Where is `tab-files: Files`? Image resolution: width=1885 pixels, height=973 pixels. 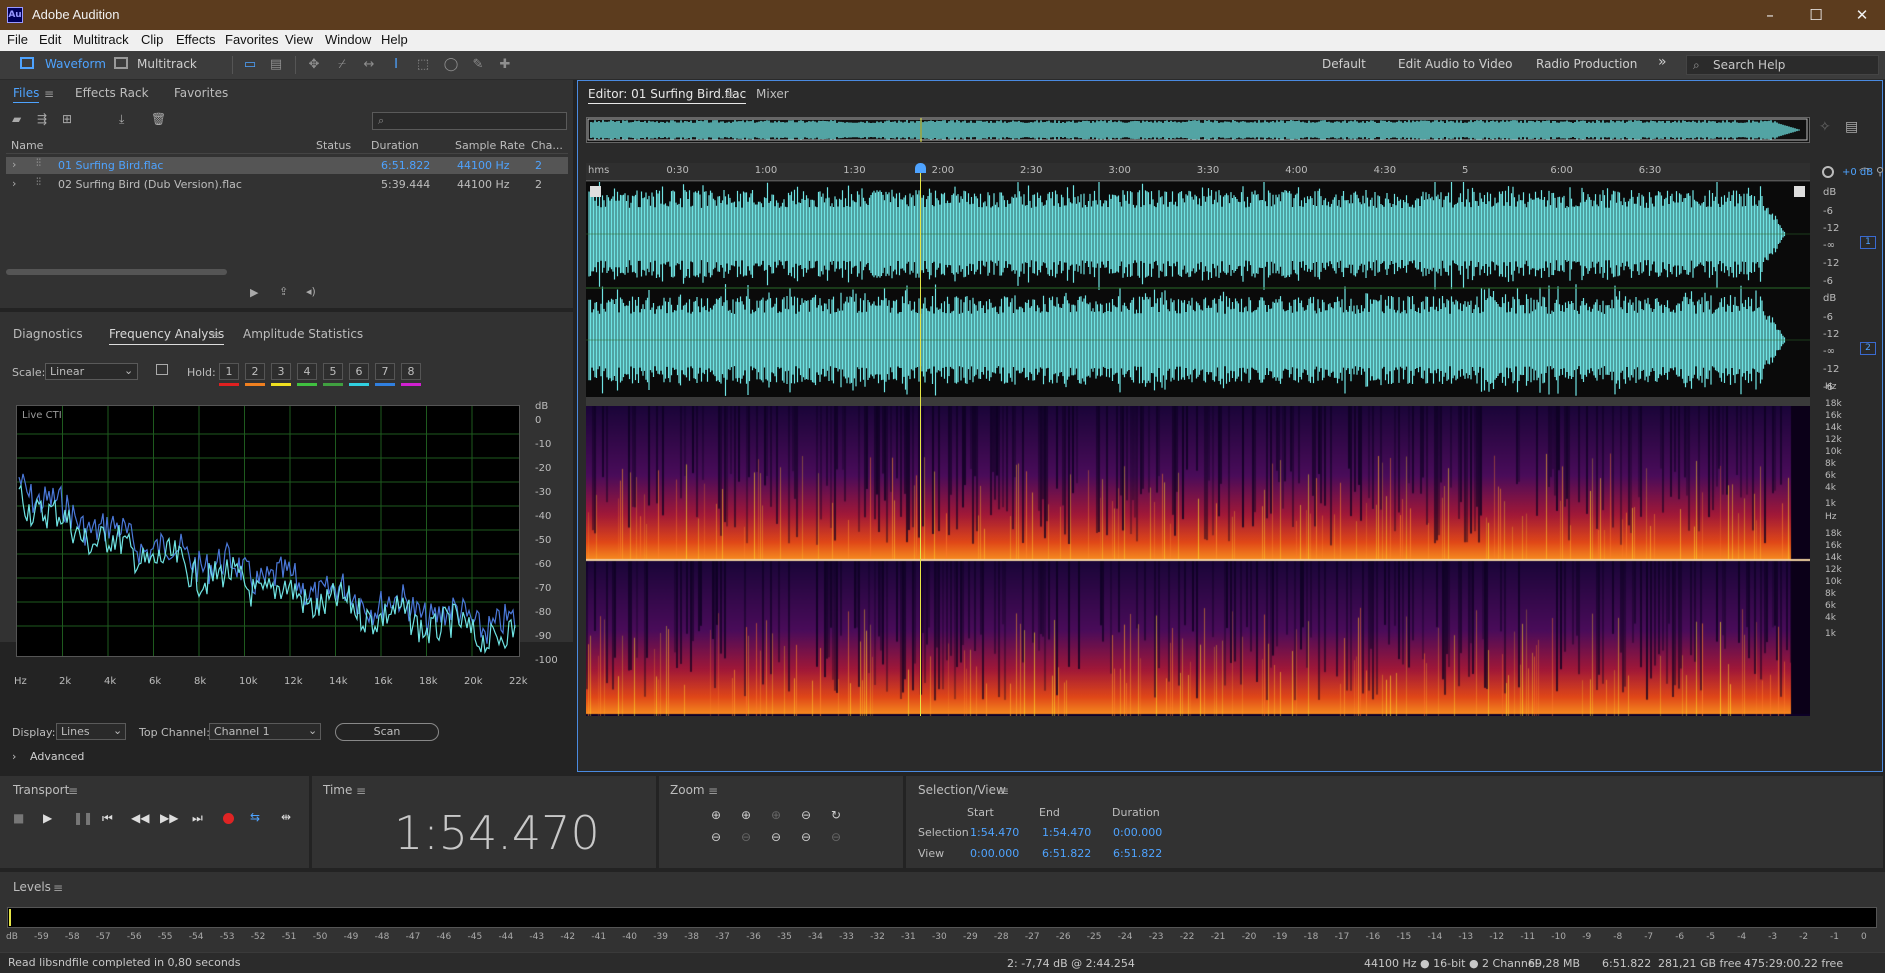
tab-files: Files is located at coordinates (26, 94).